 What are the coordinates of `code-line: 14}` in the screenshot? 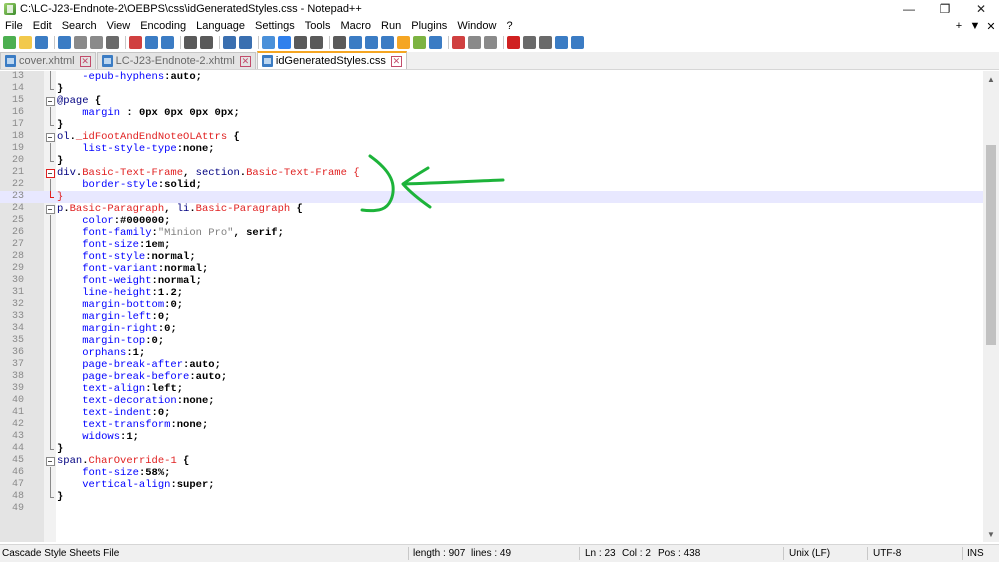 It's located at (491, 89).